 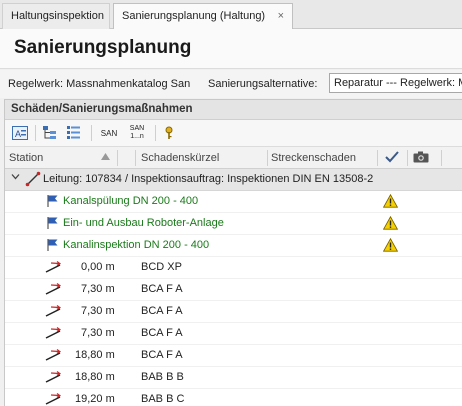 I want to click on tab-haltungsinspektion: Haltungsinspektion, so click(x=56, y=16).